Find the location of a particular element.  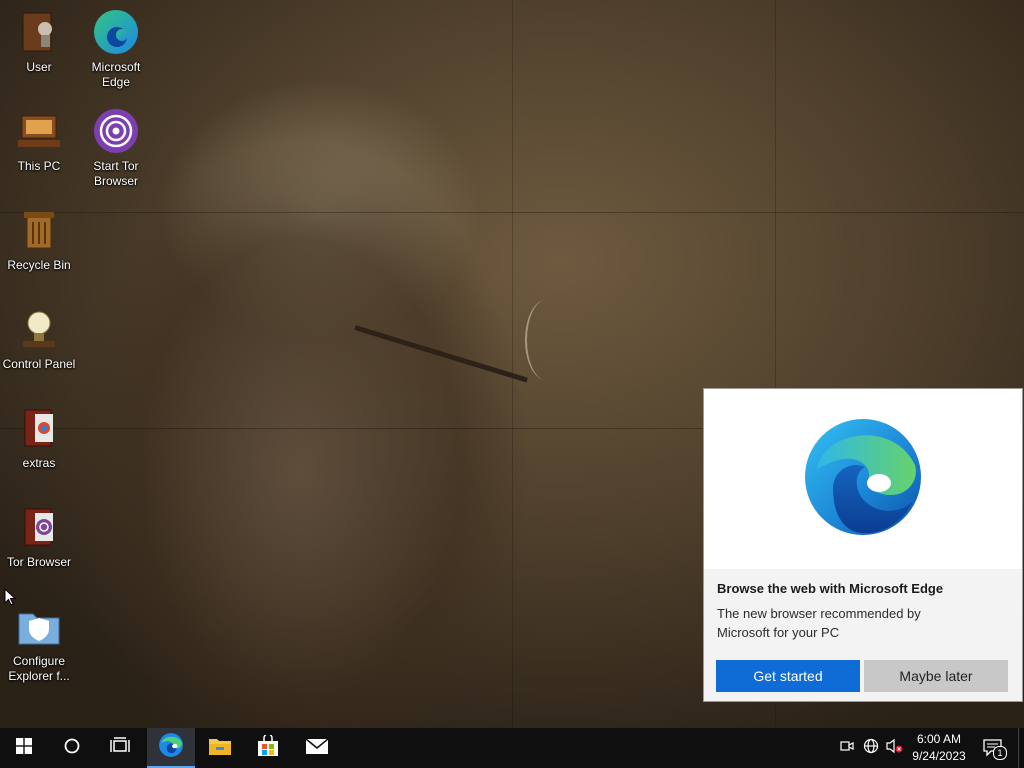

toast-title: Browse the web with Microsoft Edge is located at coordinates (830, 588).